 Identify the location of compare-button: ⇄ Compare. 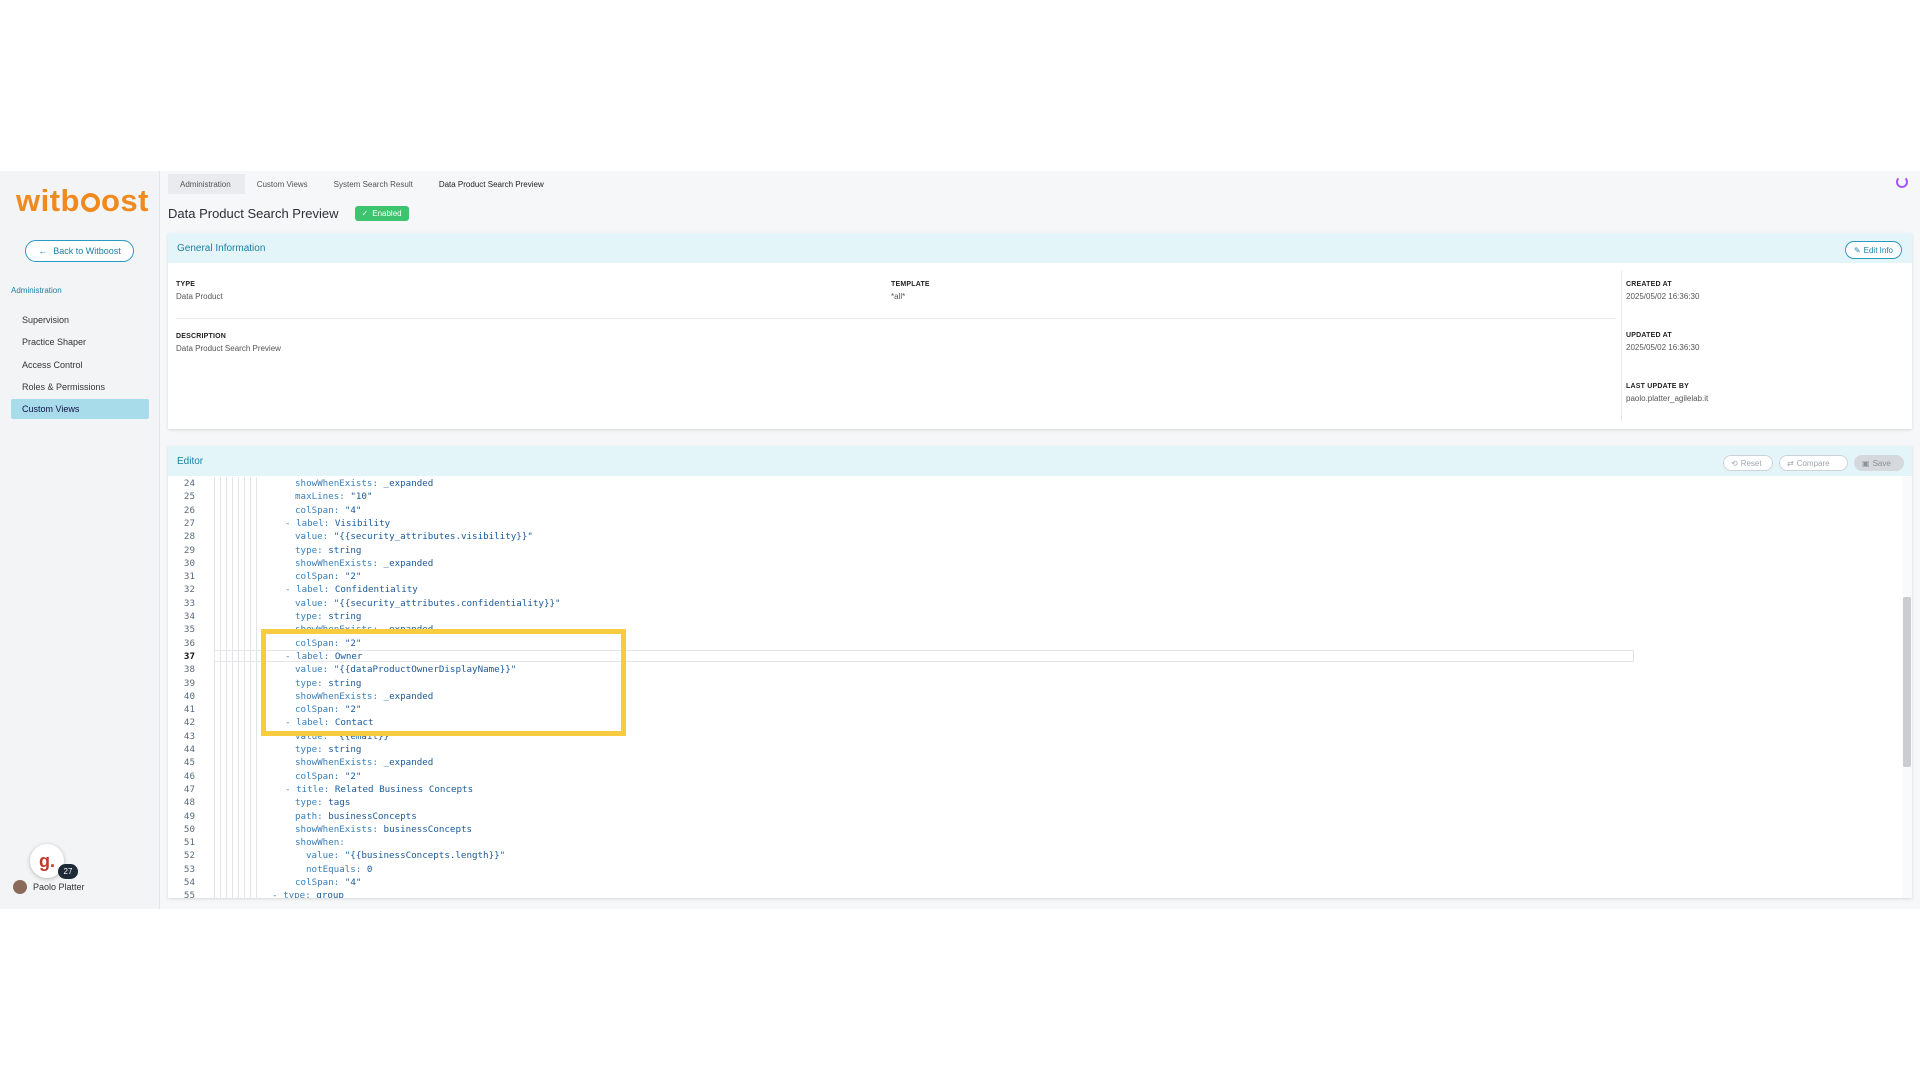
(1813, 463).